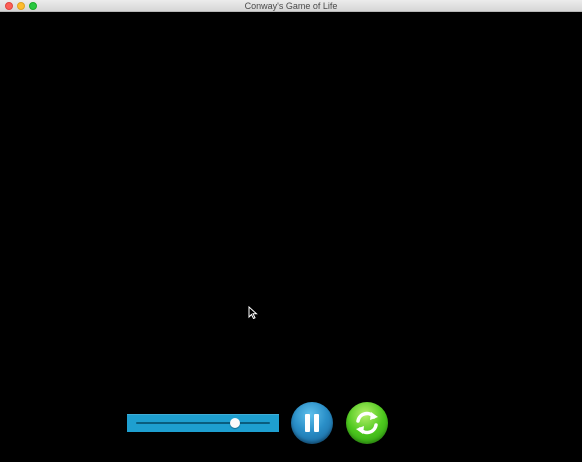 Image resolution: width=582 pixels, height=462 pixels. I want to click on title-bar: Conway's Game of Life, so click(291, 6).